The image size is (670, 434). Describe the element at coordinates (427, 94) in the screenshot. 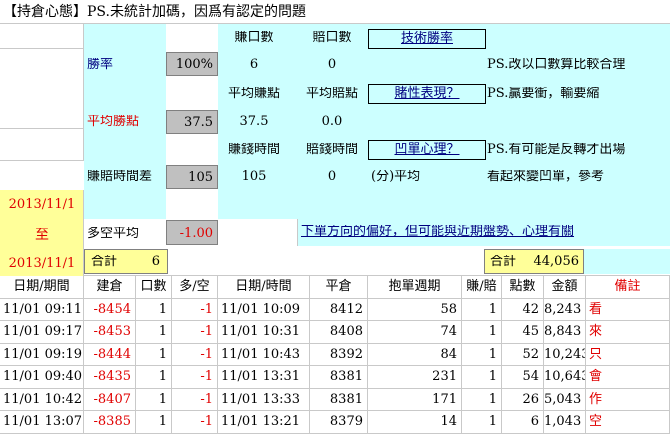

I see `gamble-link: 賭性表現？` at that location.